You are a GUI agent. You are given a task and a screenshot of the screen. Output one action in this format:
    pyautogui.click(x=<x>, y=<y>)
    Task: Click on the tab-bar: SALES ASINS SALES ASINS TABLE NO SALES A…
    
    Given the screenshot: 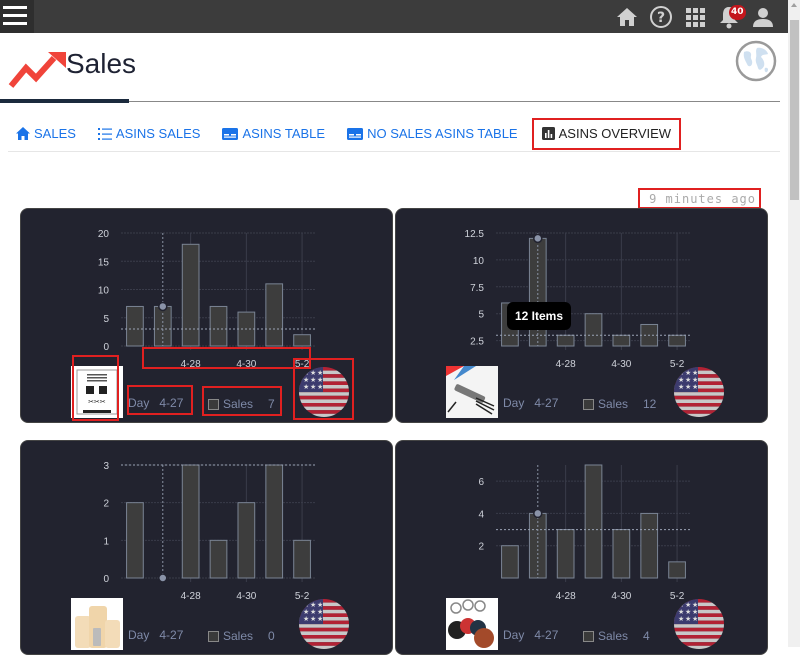 What is the action you would take?
    pyautogui.click(x=394, y=134)
    